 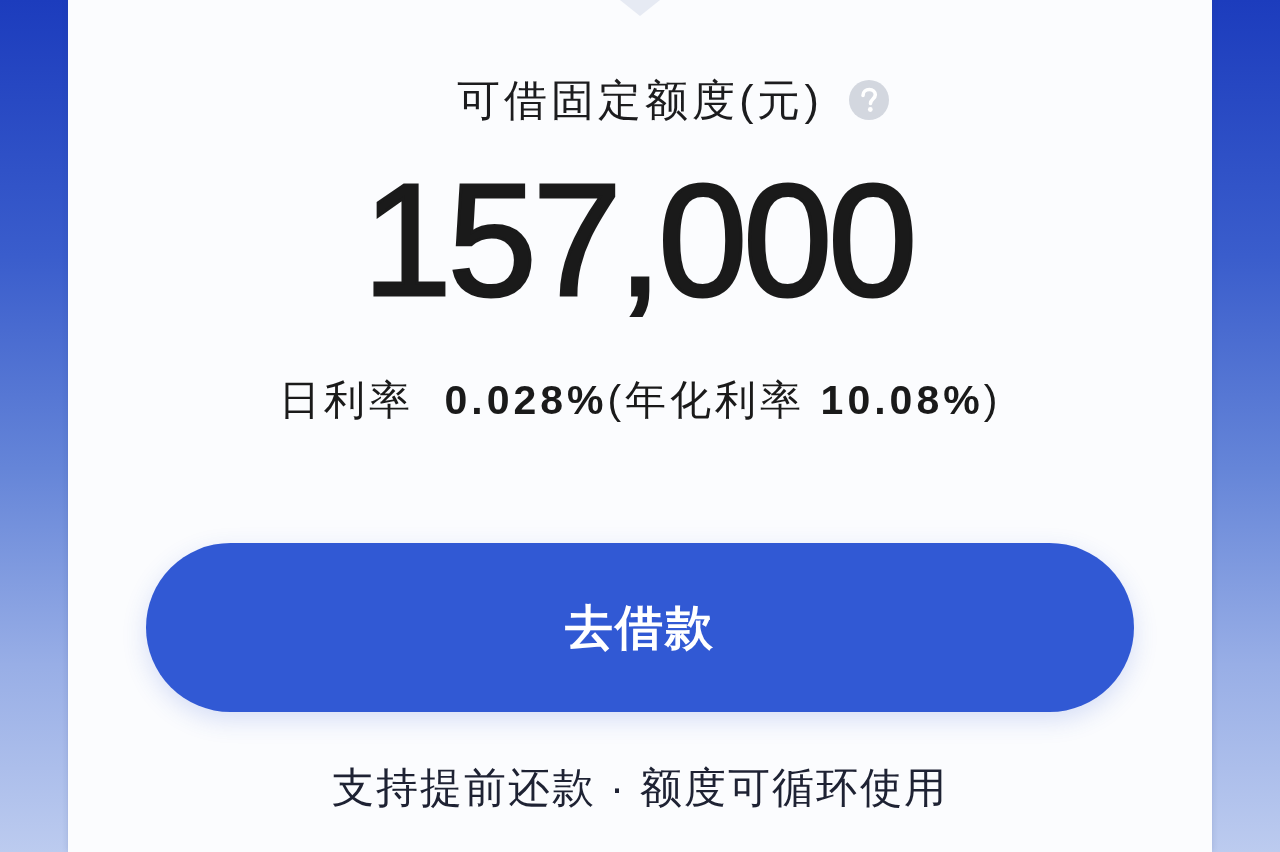 I want to click on limit-title: 可借固定额度(元), so click(x=640, y=100).